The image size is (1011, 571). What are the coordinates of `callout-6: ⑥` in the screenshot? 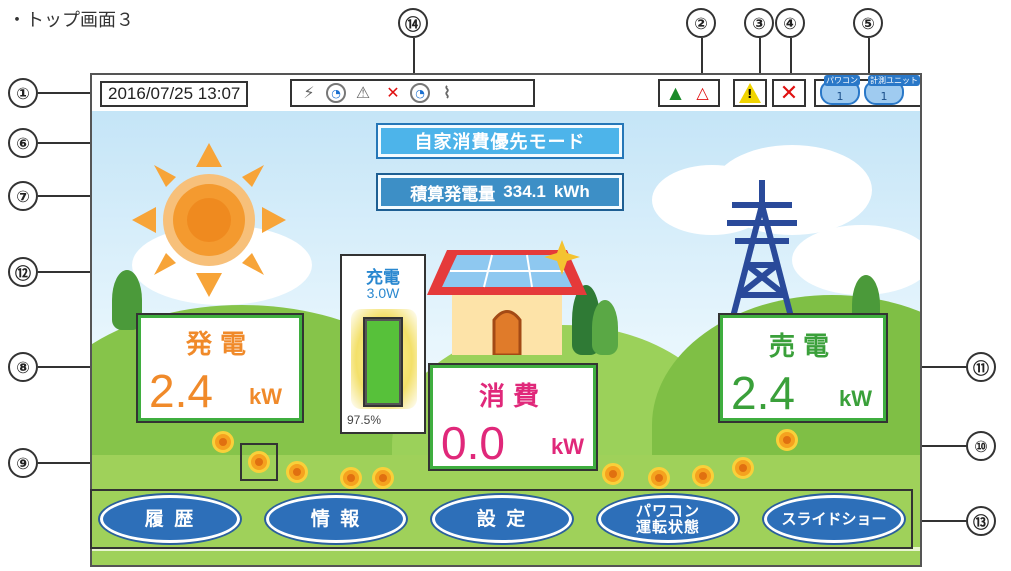 It's located at (23, 143).